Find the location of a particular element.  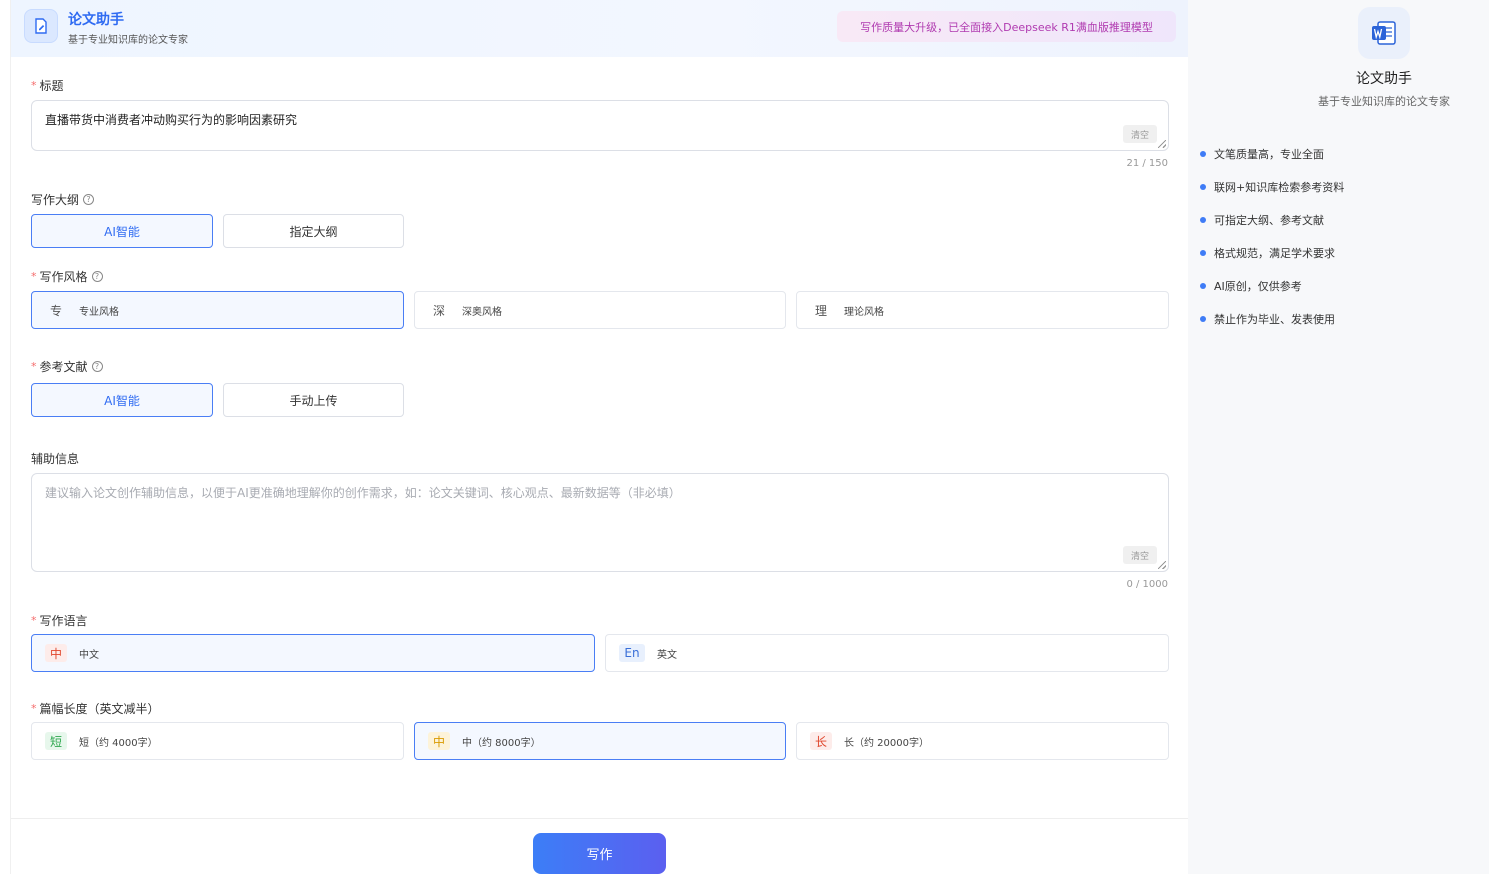

title-input: 直播带货中消费者冲动购买行为的影响因素研究 清空 is located at coordinates (600, 125).